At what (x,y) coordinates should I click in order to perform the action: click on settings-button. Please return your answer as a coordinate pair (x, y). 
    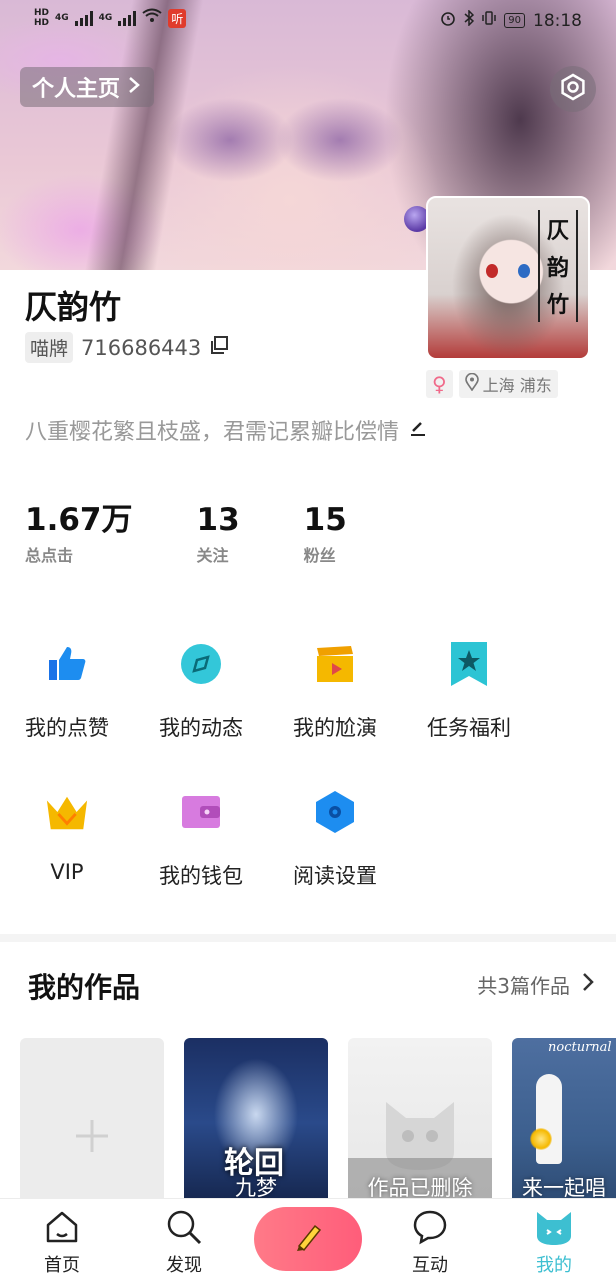
    Looking at the image, I should click on (573, 89).